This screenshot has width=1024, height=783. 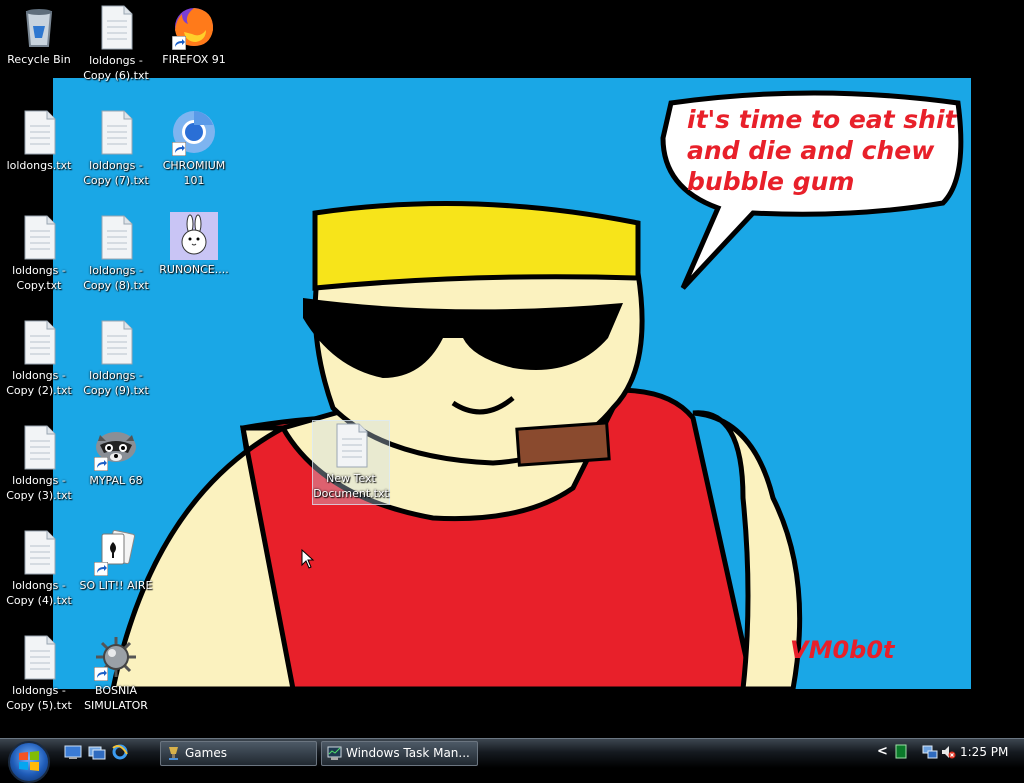 I want to click on desktop-icon-label: loldongs.txt, so click(x=39, y=165).